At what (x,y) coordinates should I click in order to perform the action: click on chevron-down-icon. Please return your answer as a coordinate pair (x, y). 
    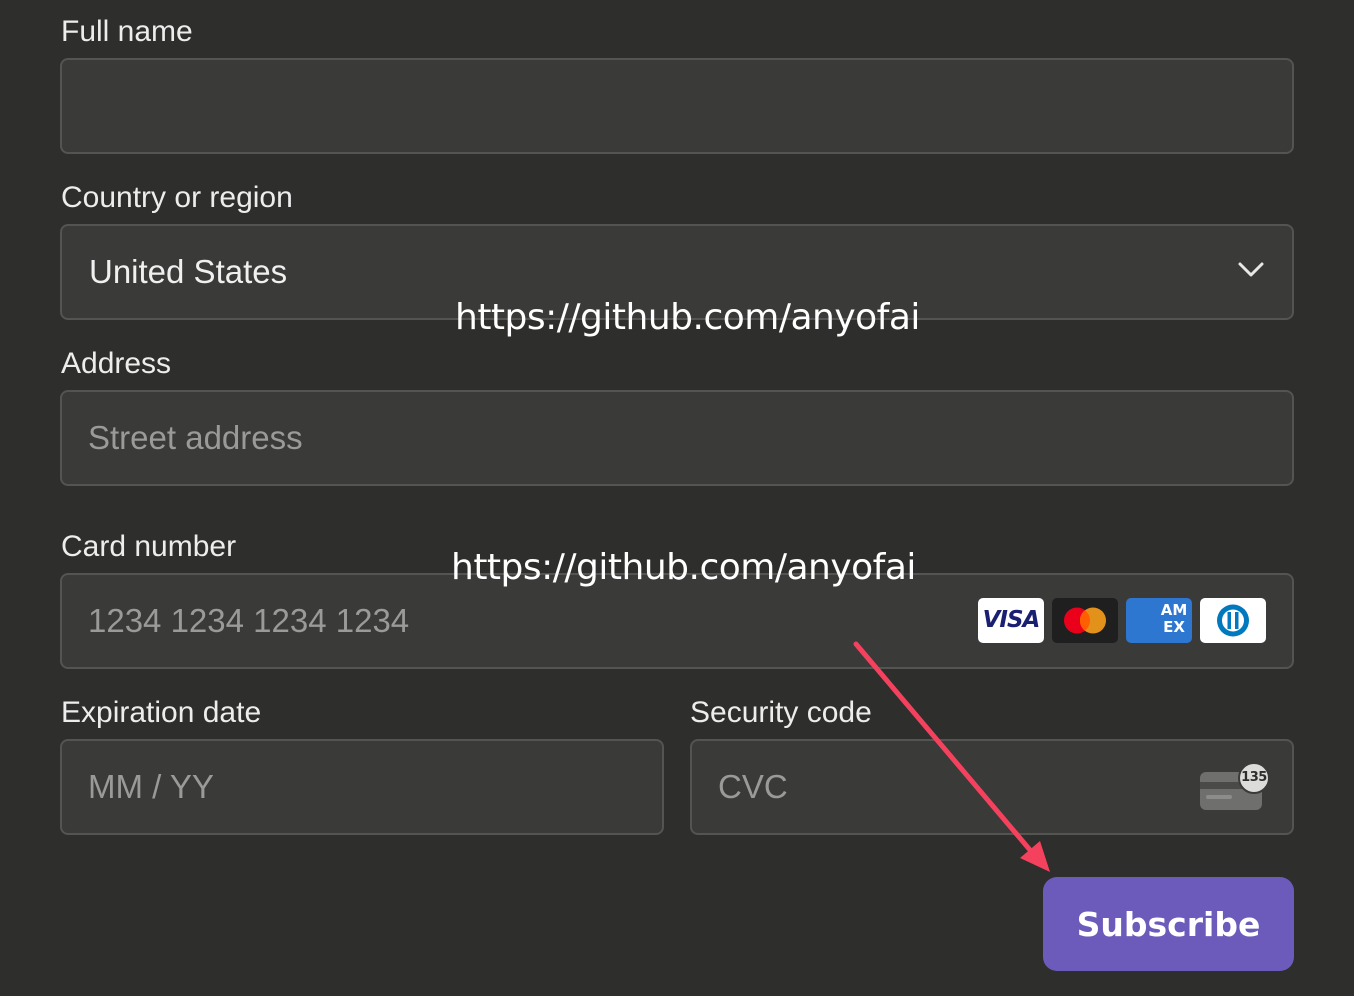
    Looking at the image, I should click on (1251, 269).